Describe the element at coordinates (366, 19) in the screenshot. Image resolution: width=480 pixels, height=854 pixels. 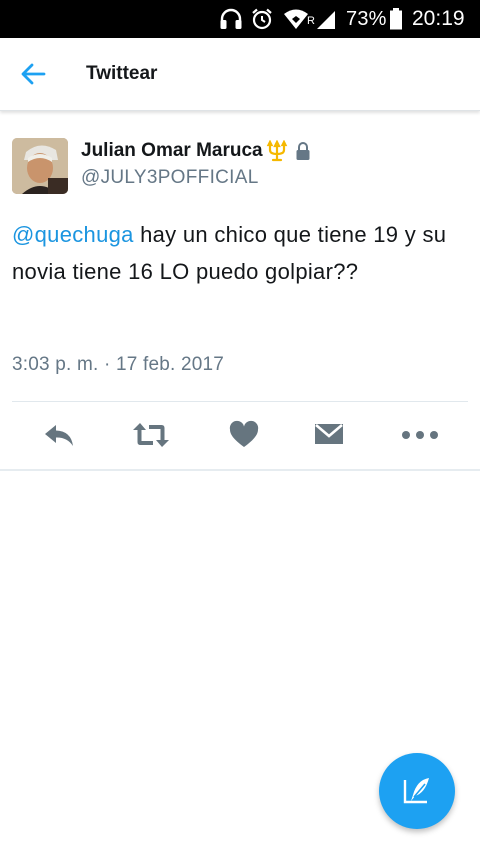
I see `battery-percent: 73%` at that location.